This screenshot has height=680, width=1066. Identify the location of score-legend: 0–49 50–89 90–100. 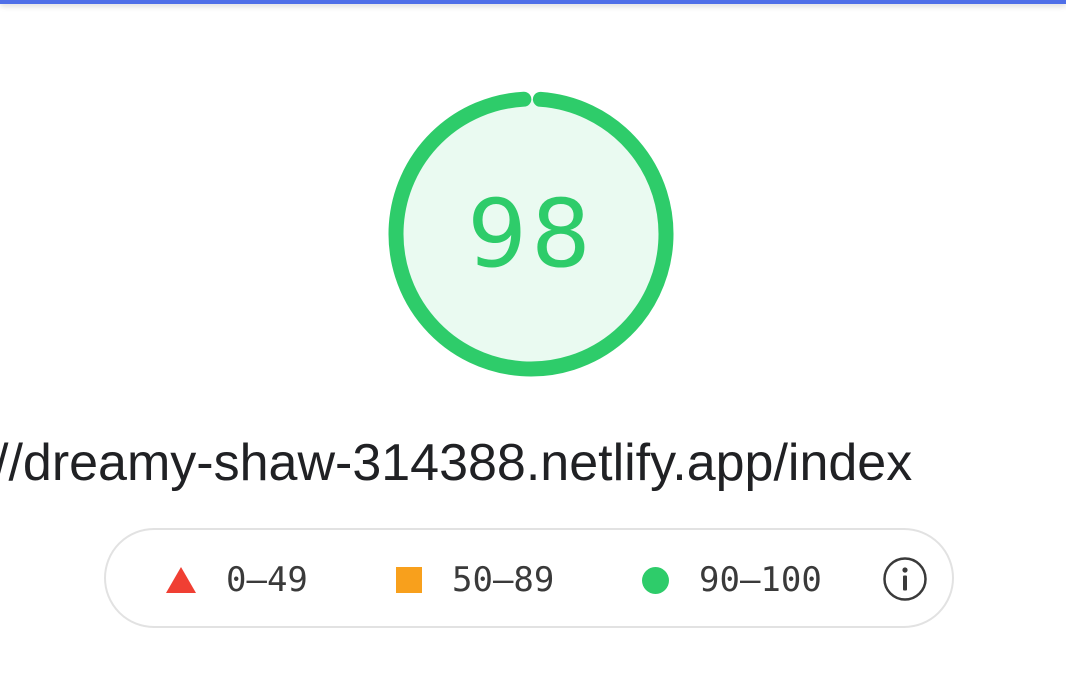
(529, 578).